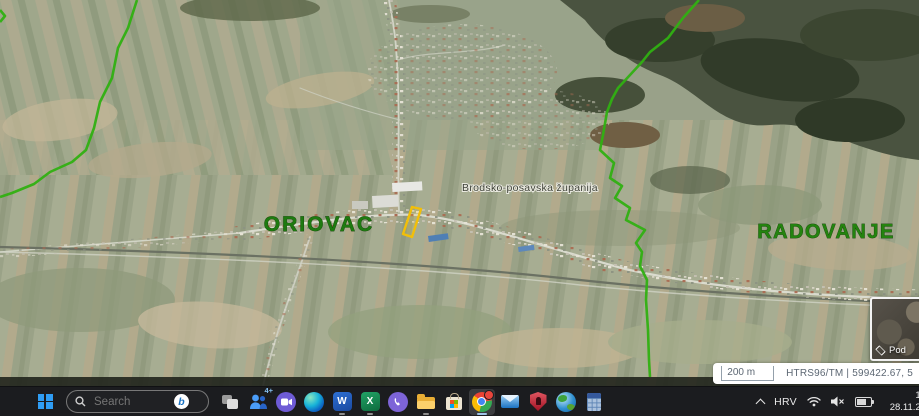 This screenshot has height=416, width=919. What do you see at coordinates (880, 350) in the screenshot?
I see `layers-icon` at bounding box center [880, 350].